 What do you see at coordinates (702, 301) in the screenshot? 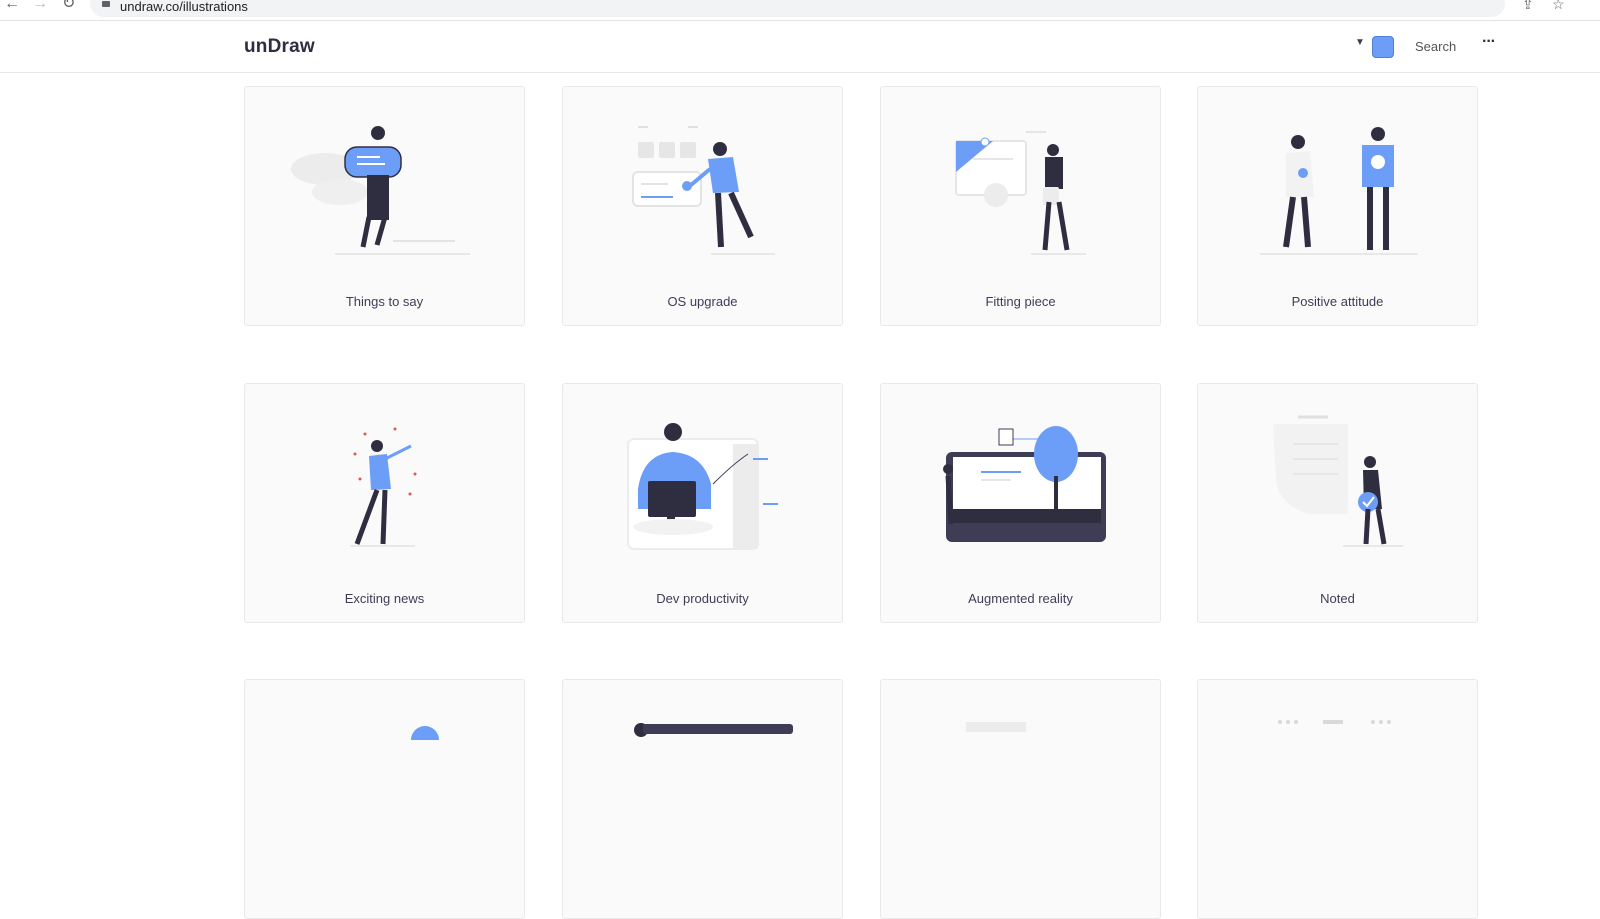
I see `card-title: OS upgrade` at bounding box center [702, 301].